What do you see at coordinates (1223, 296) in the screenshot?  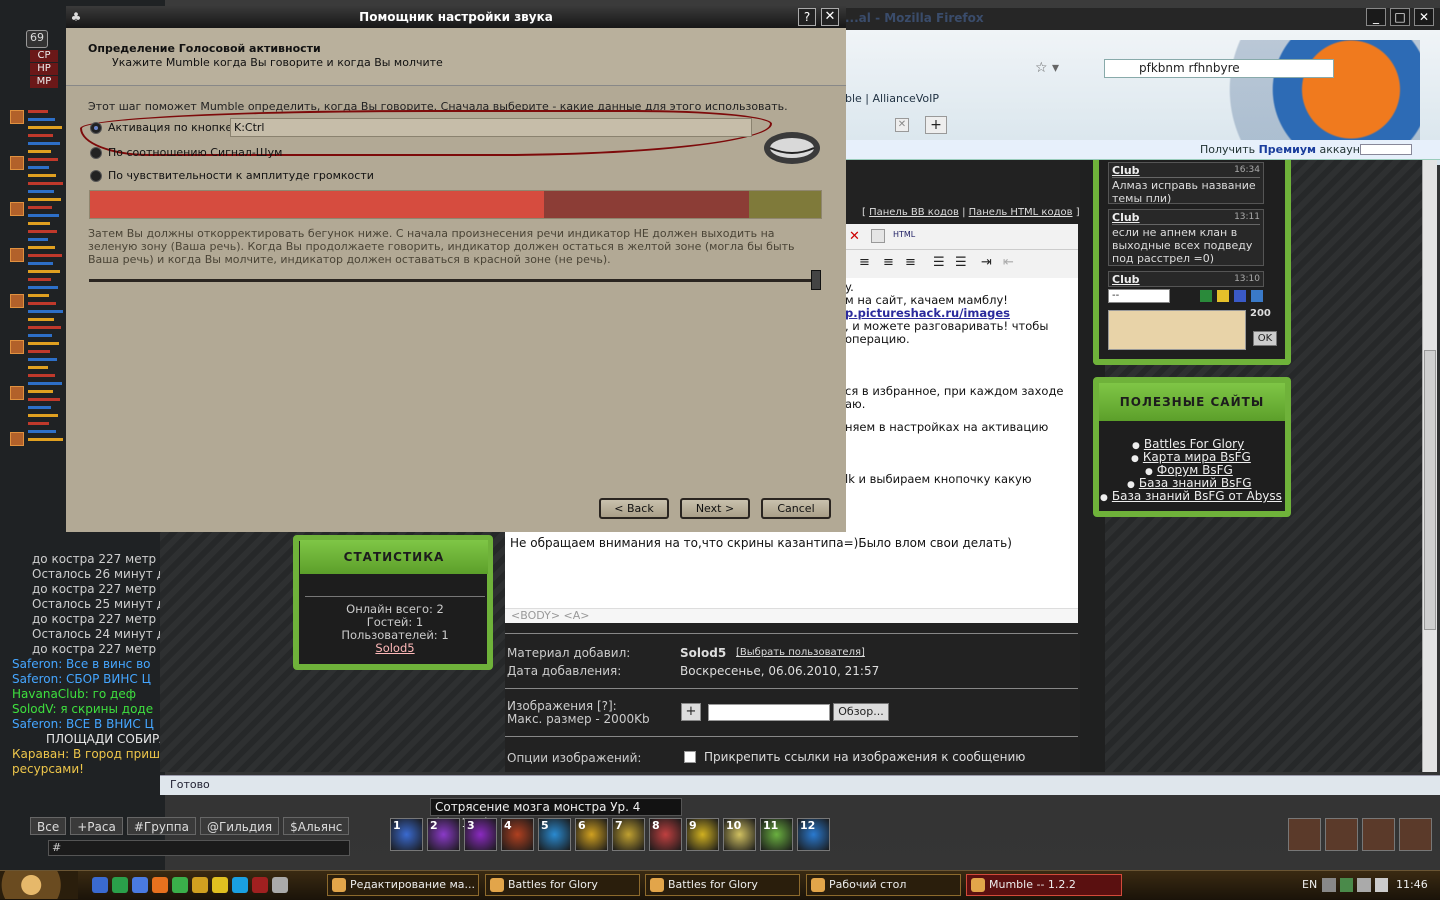 I see `smiley-icon` at bounding box center [1223, 296].